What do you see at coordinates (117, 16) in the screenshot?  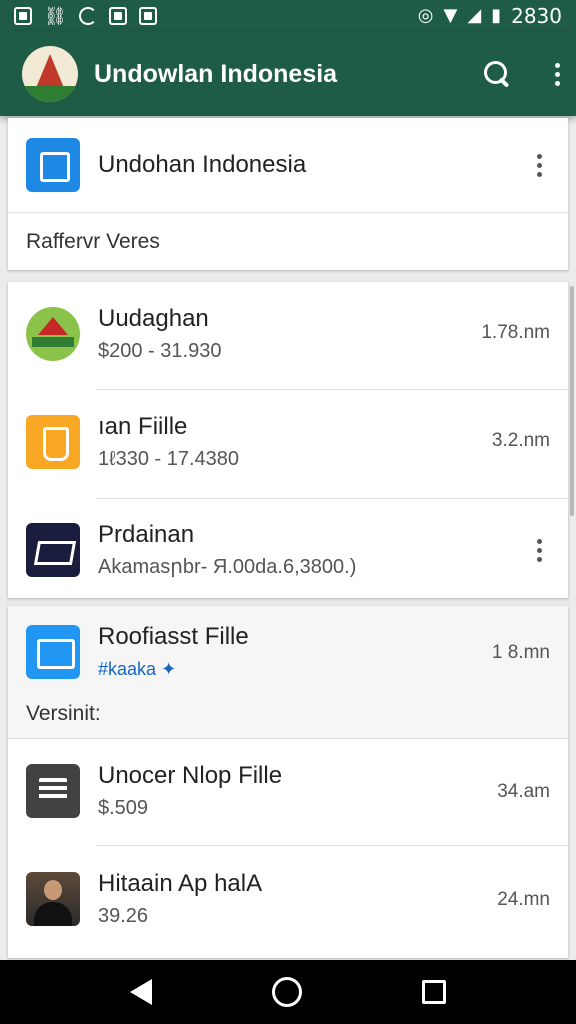 I see `camera-notification-icon` at bounding box center [117, 16].